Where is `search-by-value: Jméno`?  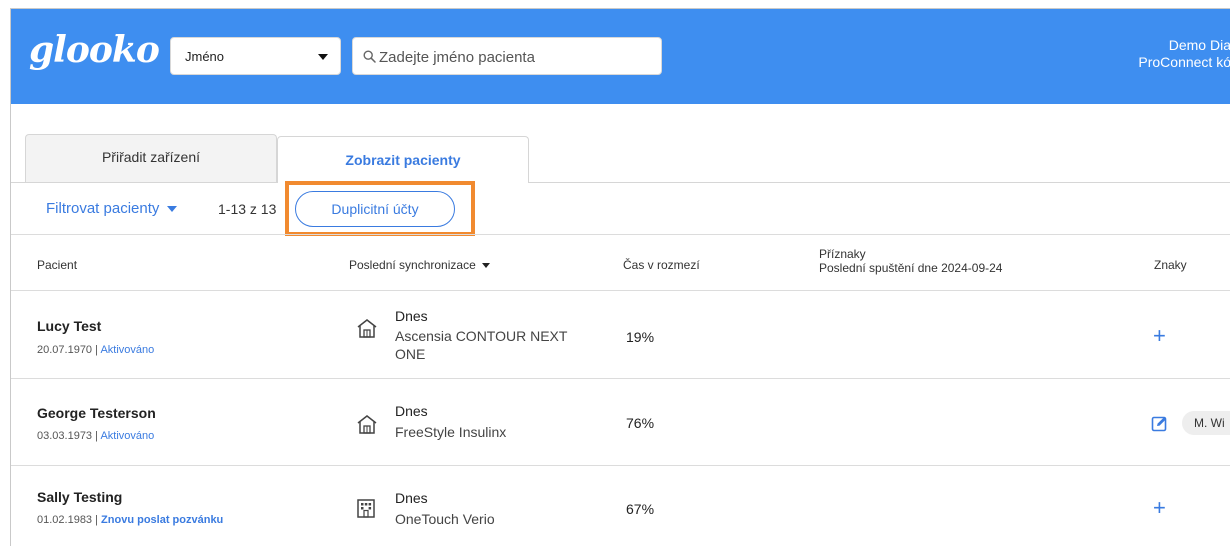 search-by-value: Jméno is located at coordinates (205, 56).